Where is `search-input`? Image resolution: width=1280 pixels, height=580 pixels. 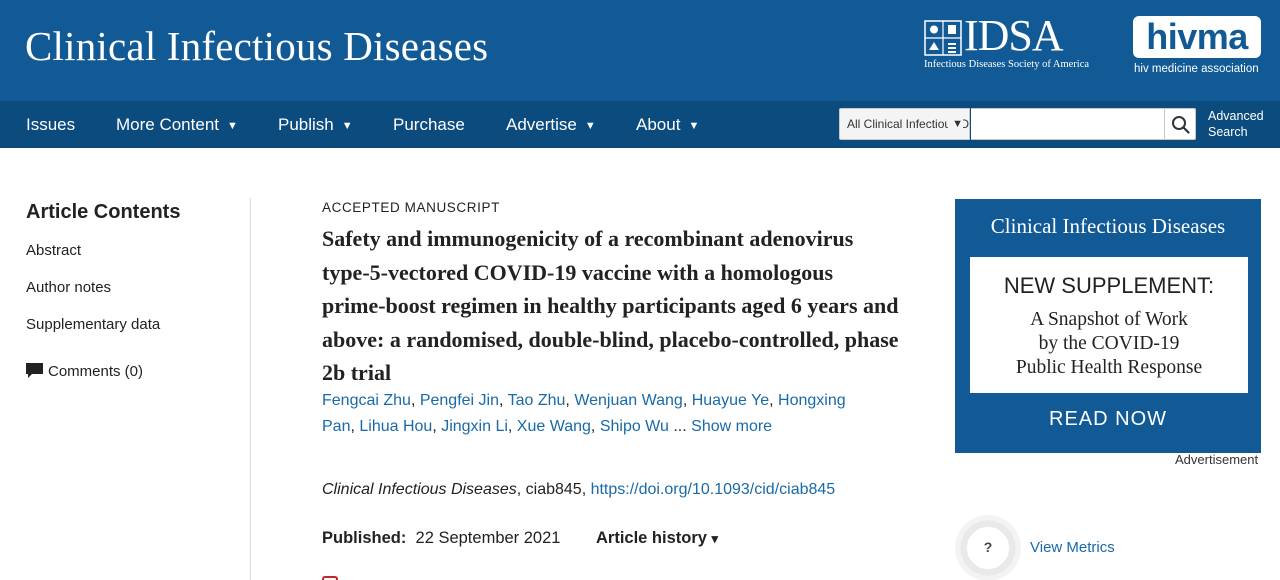 search-input is located at coordinates (1068, 124).